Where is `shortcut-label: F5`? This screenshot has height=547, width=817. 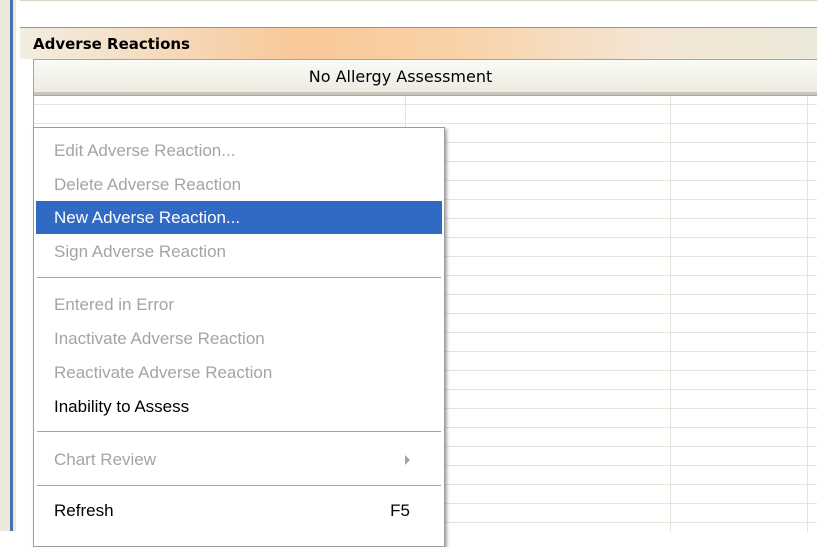 shortcut-label: F5 is located at coordinates (400, 510).